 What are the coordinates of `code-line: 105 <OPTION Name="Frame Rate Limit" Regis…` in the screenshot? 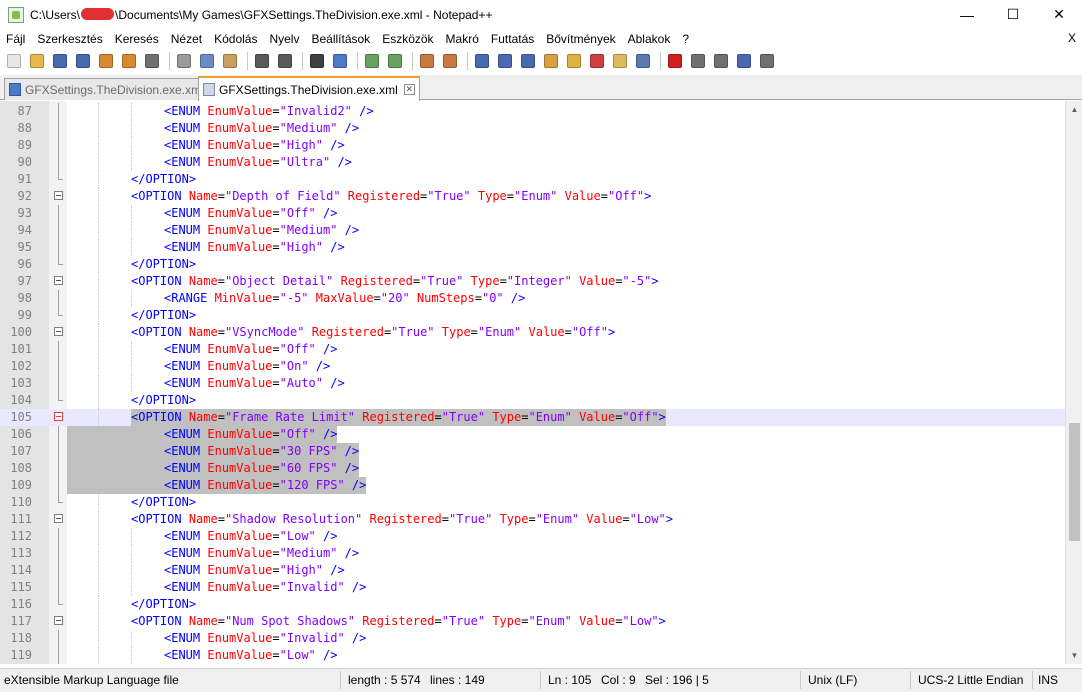 It's located at (532, 417).